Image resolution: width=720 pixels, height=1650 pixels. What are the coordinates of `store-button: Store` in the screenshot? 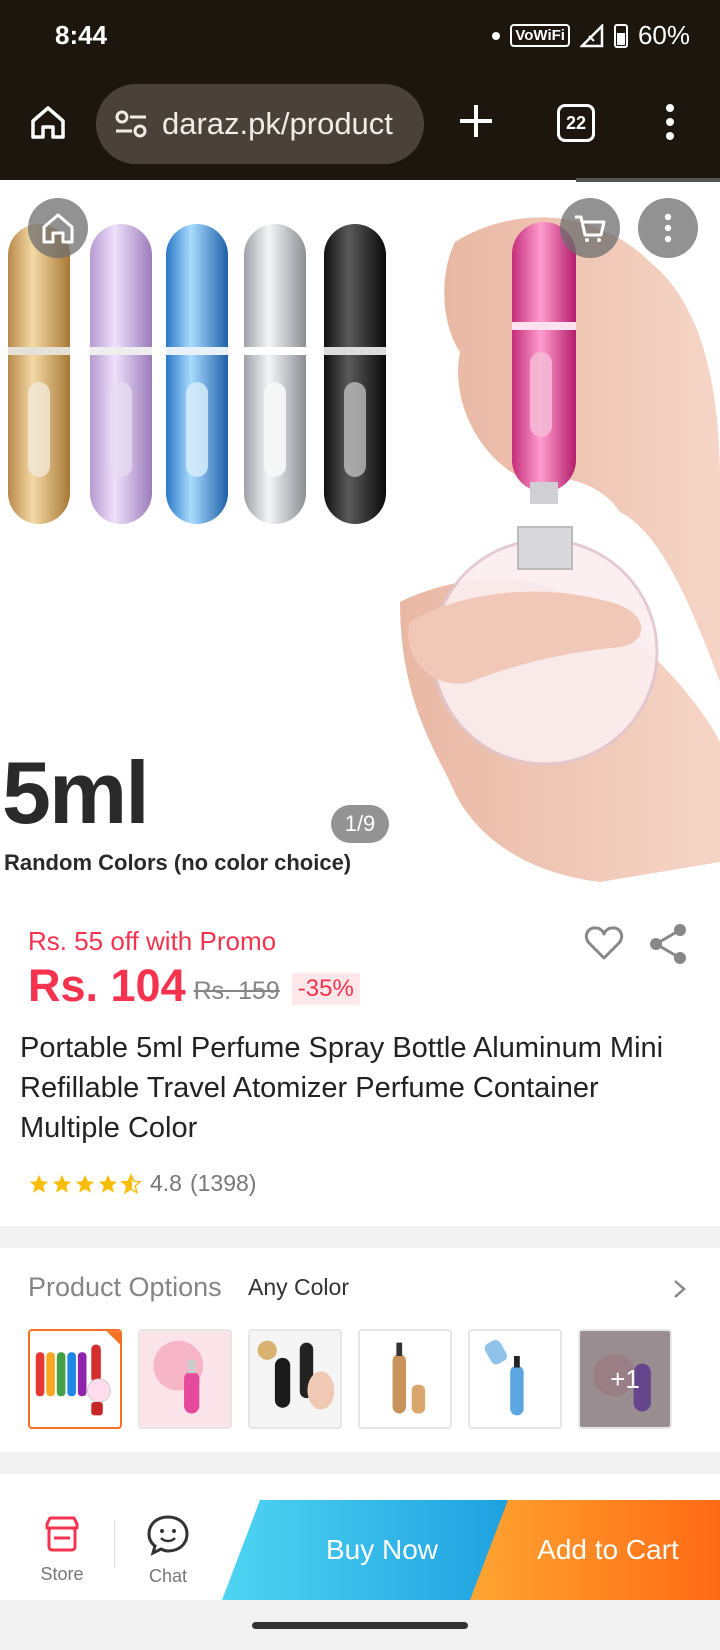 It's located at (62, 1549).